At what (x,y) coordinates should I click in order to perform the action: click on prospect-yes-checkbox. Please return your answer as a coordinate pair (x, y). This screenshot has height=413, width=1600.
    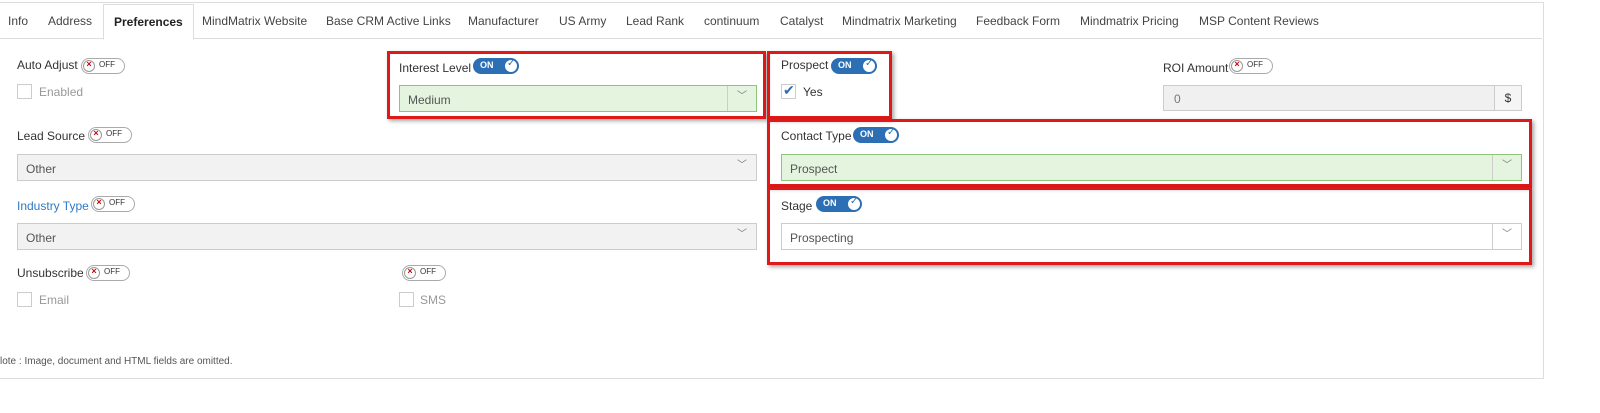
    Looking at the image, I should click on (788, 90).